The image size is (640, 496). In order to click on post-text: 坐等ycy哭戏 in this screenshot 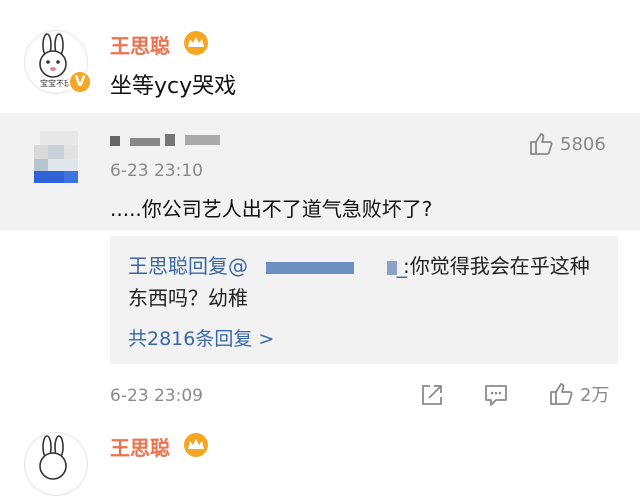, I will do `click(173, 86)`.